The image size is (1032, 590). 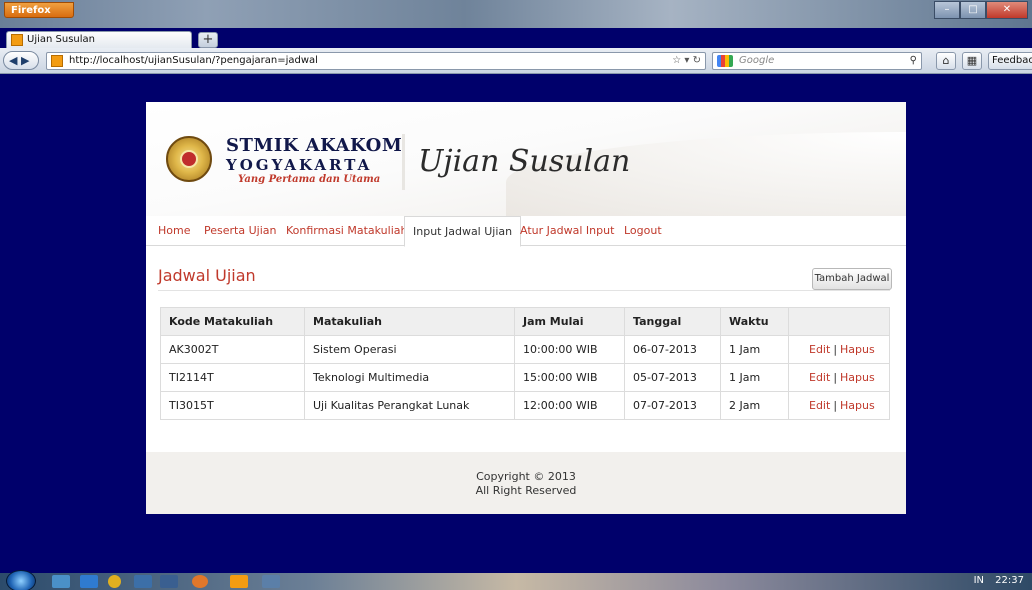 I want to click on search-icon: ⚲, so click(x=913, y=61).